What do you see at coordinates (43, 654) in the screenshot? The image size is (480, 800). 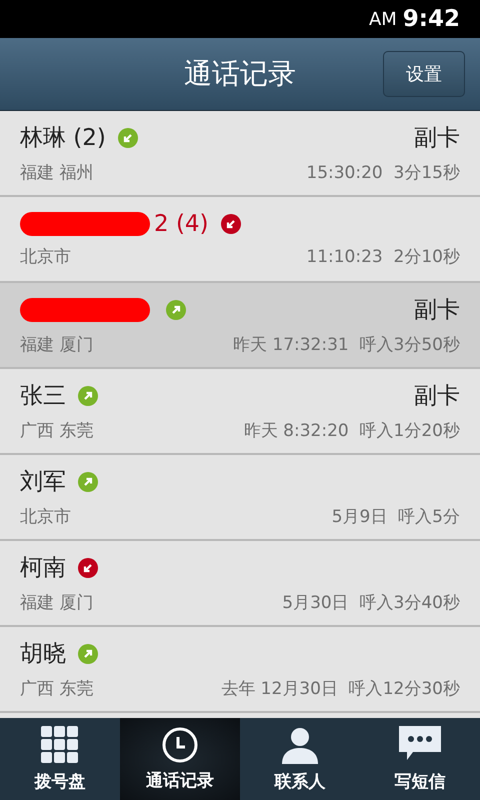 I see `contact-name: 胡晓` at bounding box center [43, 654].